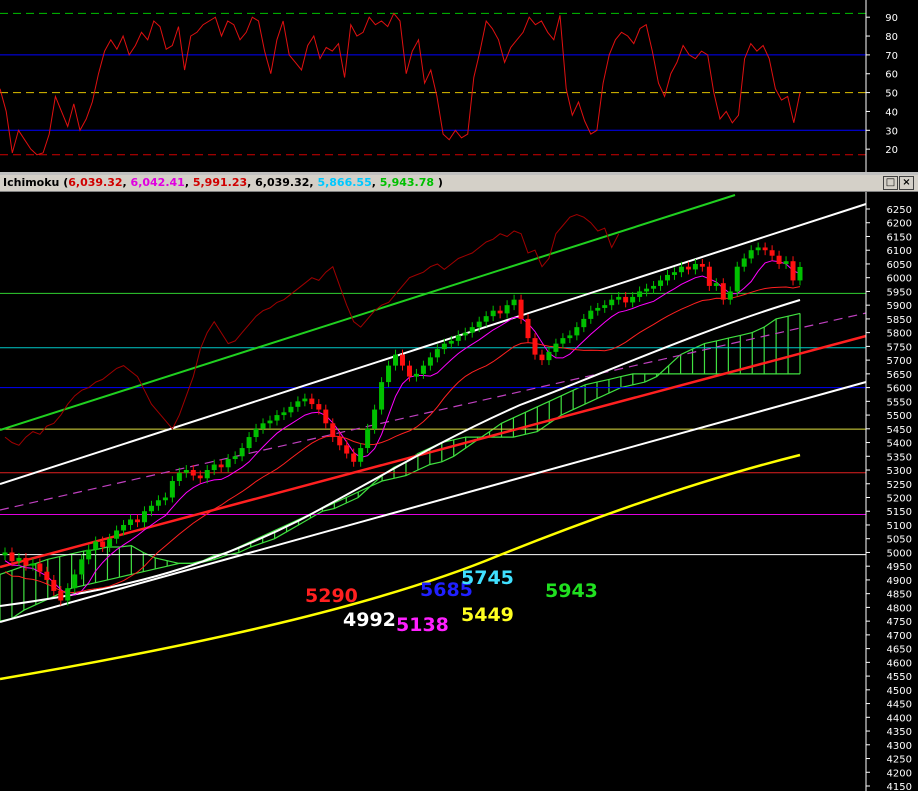 The height and width of the screenshot is (791, 918). I want to click on price-tick-label: 4600, so click(899, 663).